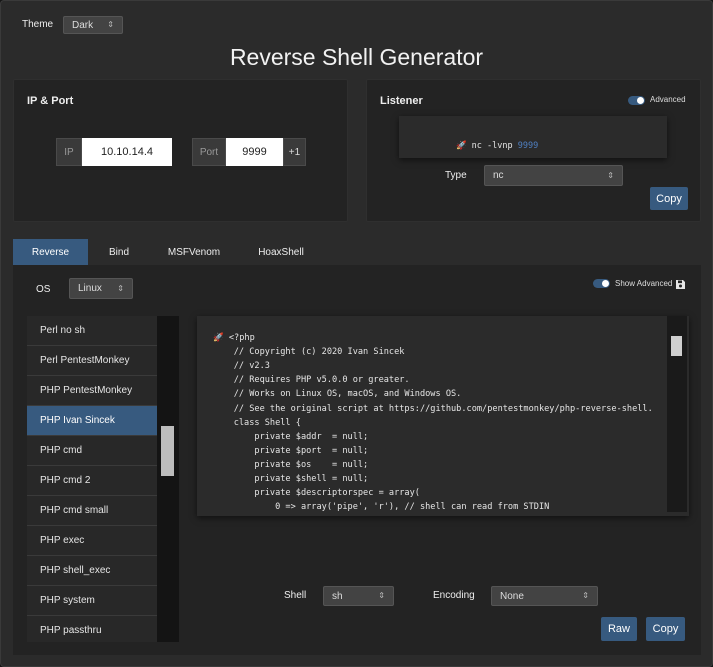 The image size is (713, 667). Describe the element at coordinates (167, 451) in the screenshot. I see `shell-list-scrollbar-thumb` at that location.